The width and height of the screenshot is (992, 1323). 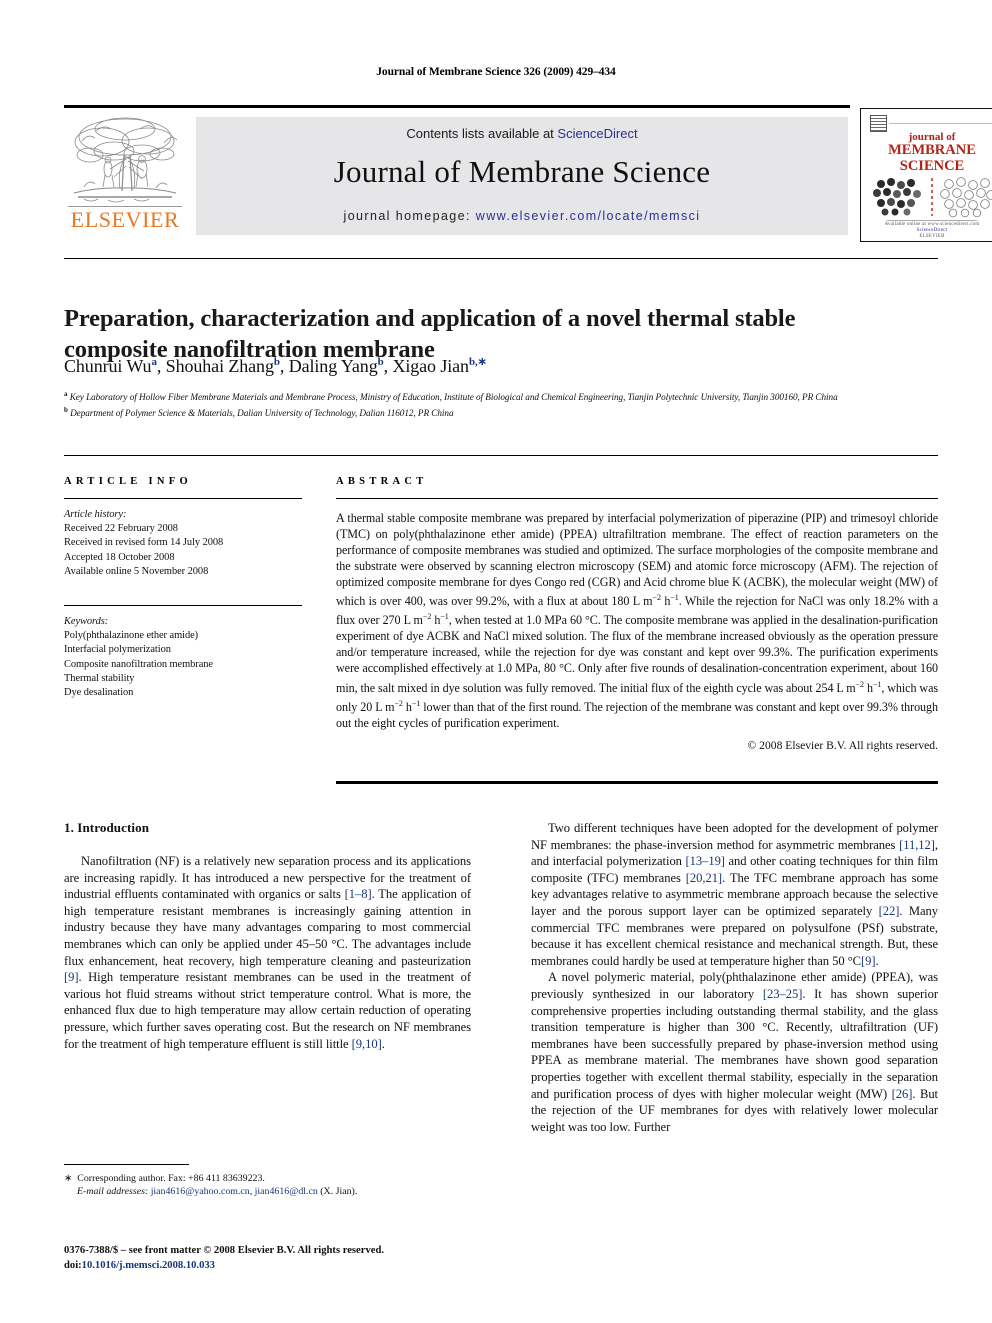 What do you see at coordinates (597, 133) in the screenshot?
I see `sciencedirect-link: ScienceDirect` at bounding box center [597, 133].